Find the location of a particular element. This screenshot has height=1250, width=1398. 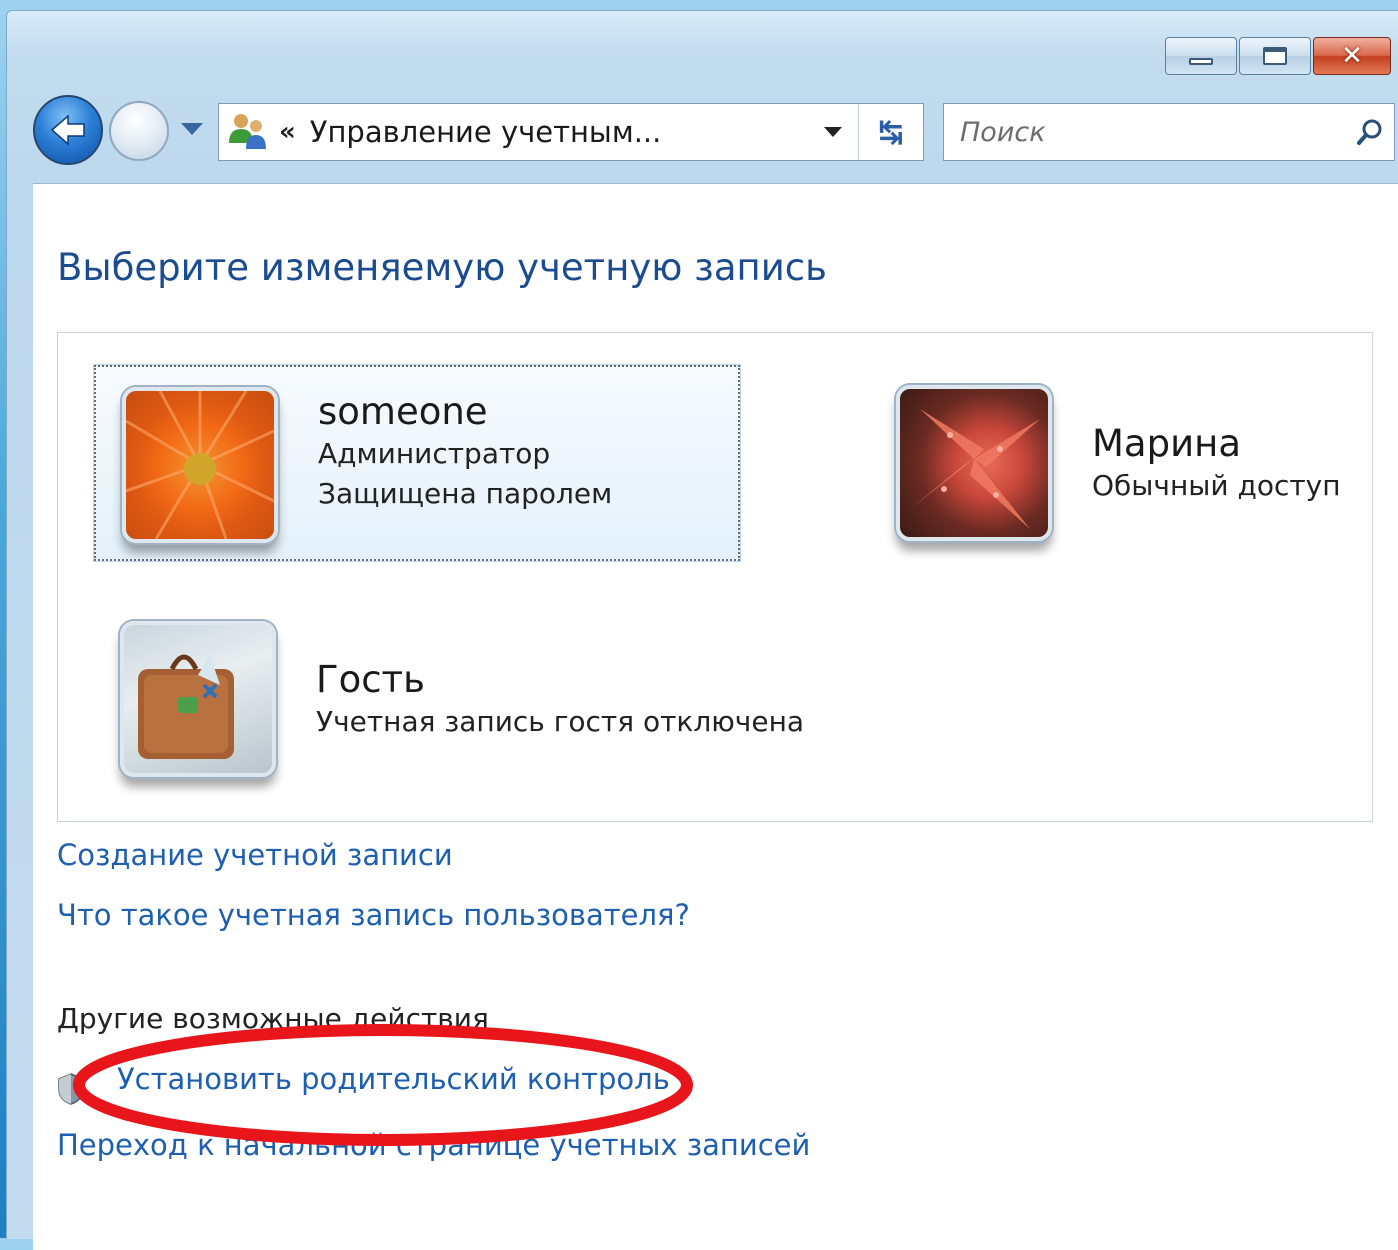

create-account-link: Создание учетной записи is located at coordinates (255, 855).